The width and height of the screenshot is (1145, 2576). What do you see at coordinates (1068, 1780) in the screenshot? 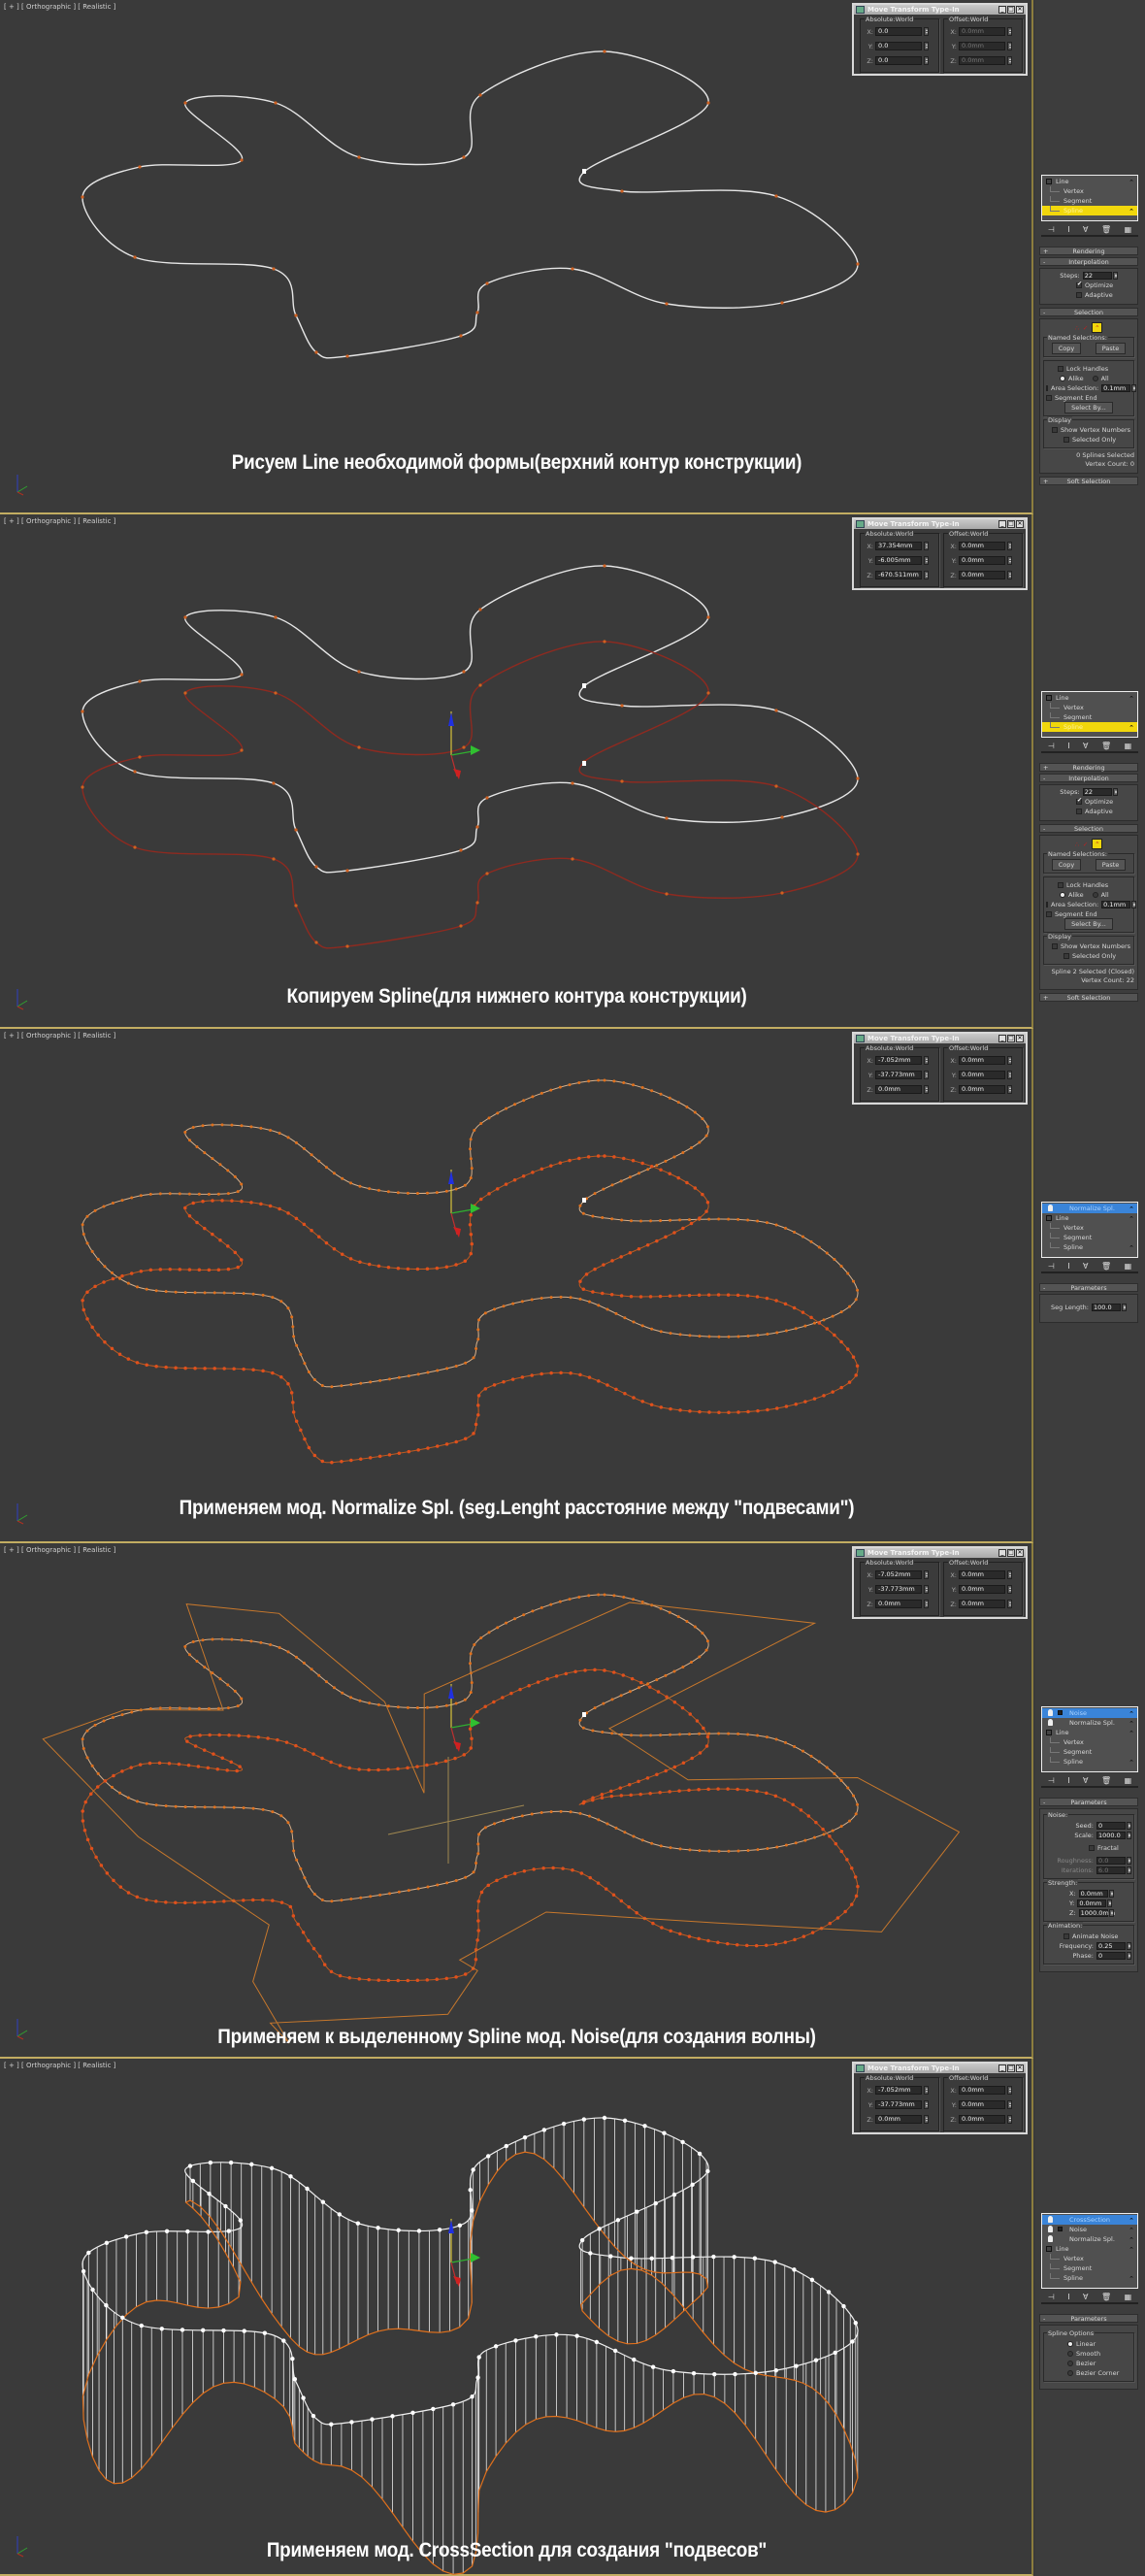
I see `show-end-result-icon: Ⅰ` at bounding box center [1068, 1780].